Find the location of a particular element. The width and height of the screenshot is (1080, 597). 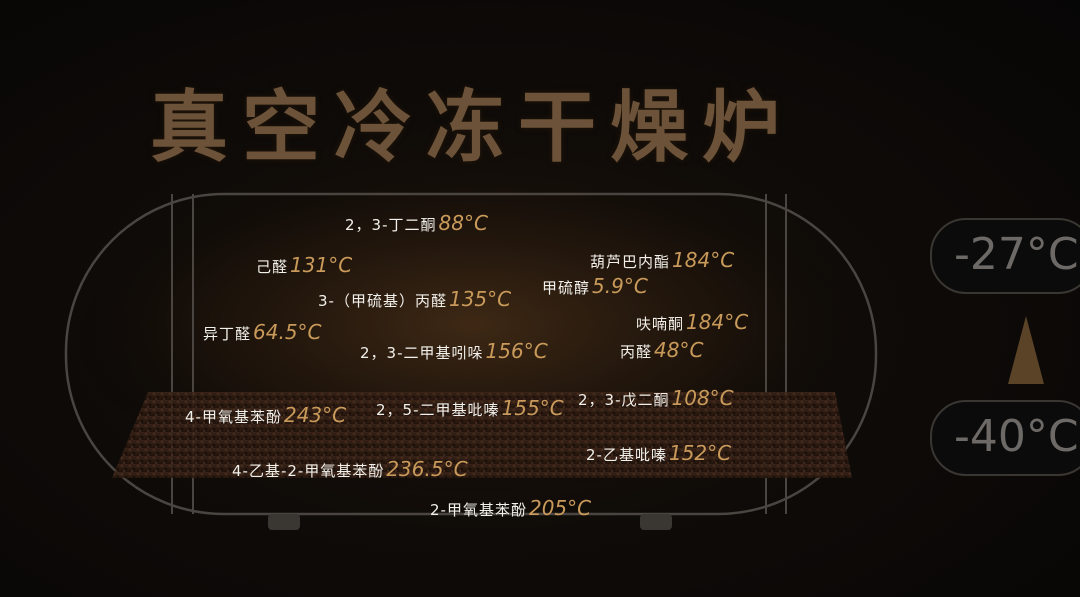

compound-label: 2，5-二甲基吡嗪 155°C is located at coordinates (470, 409).